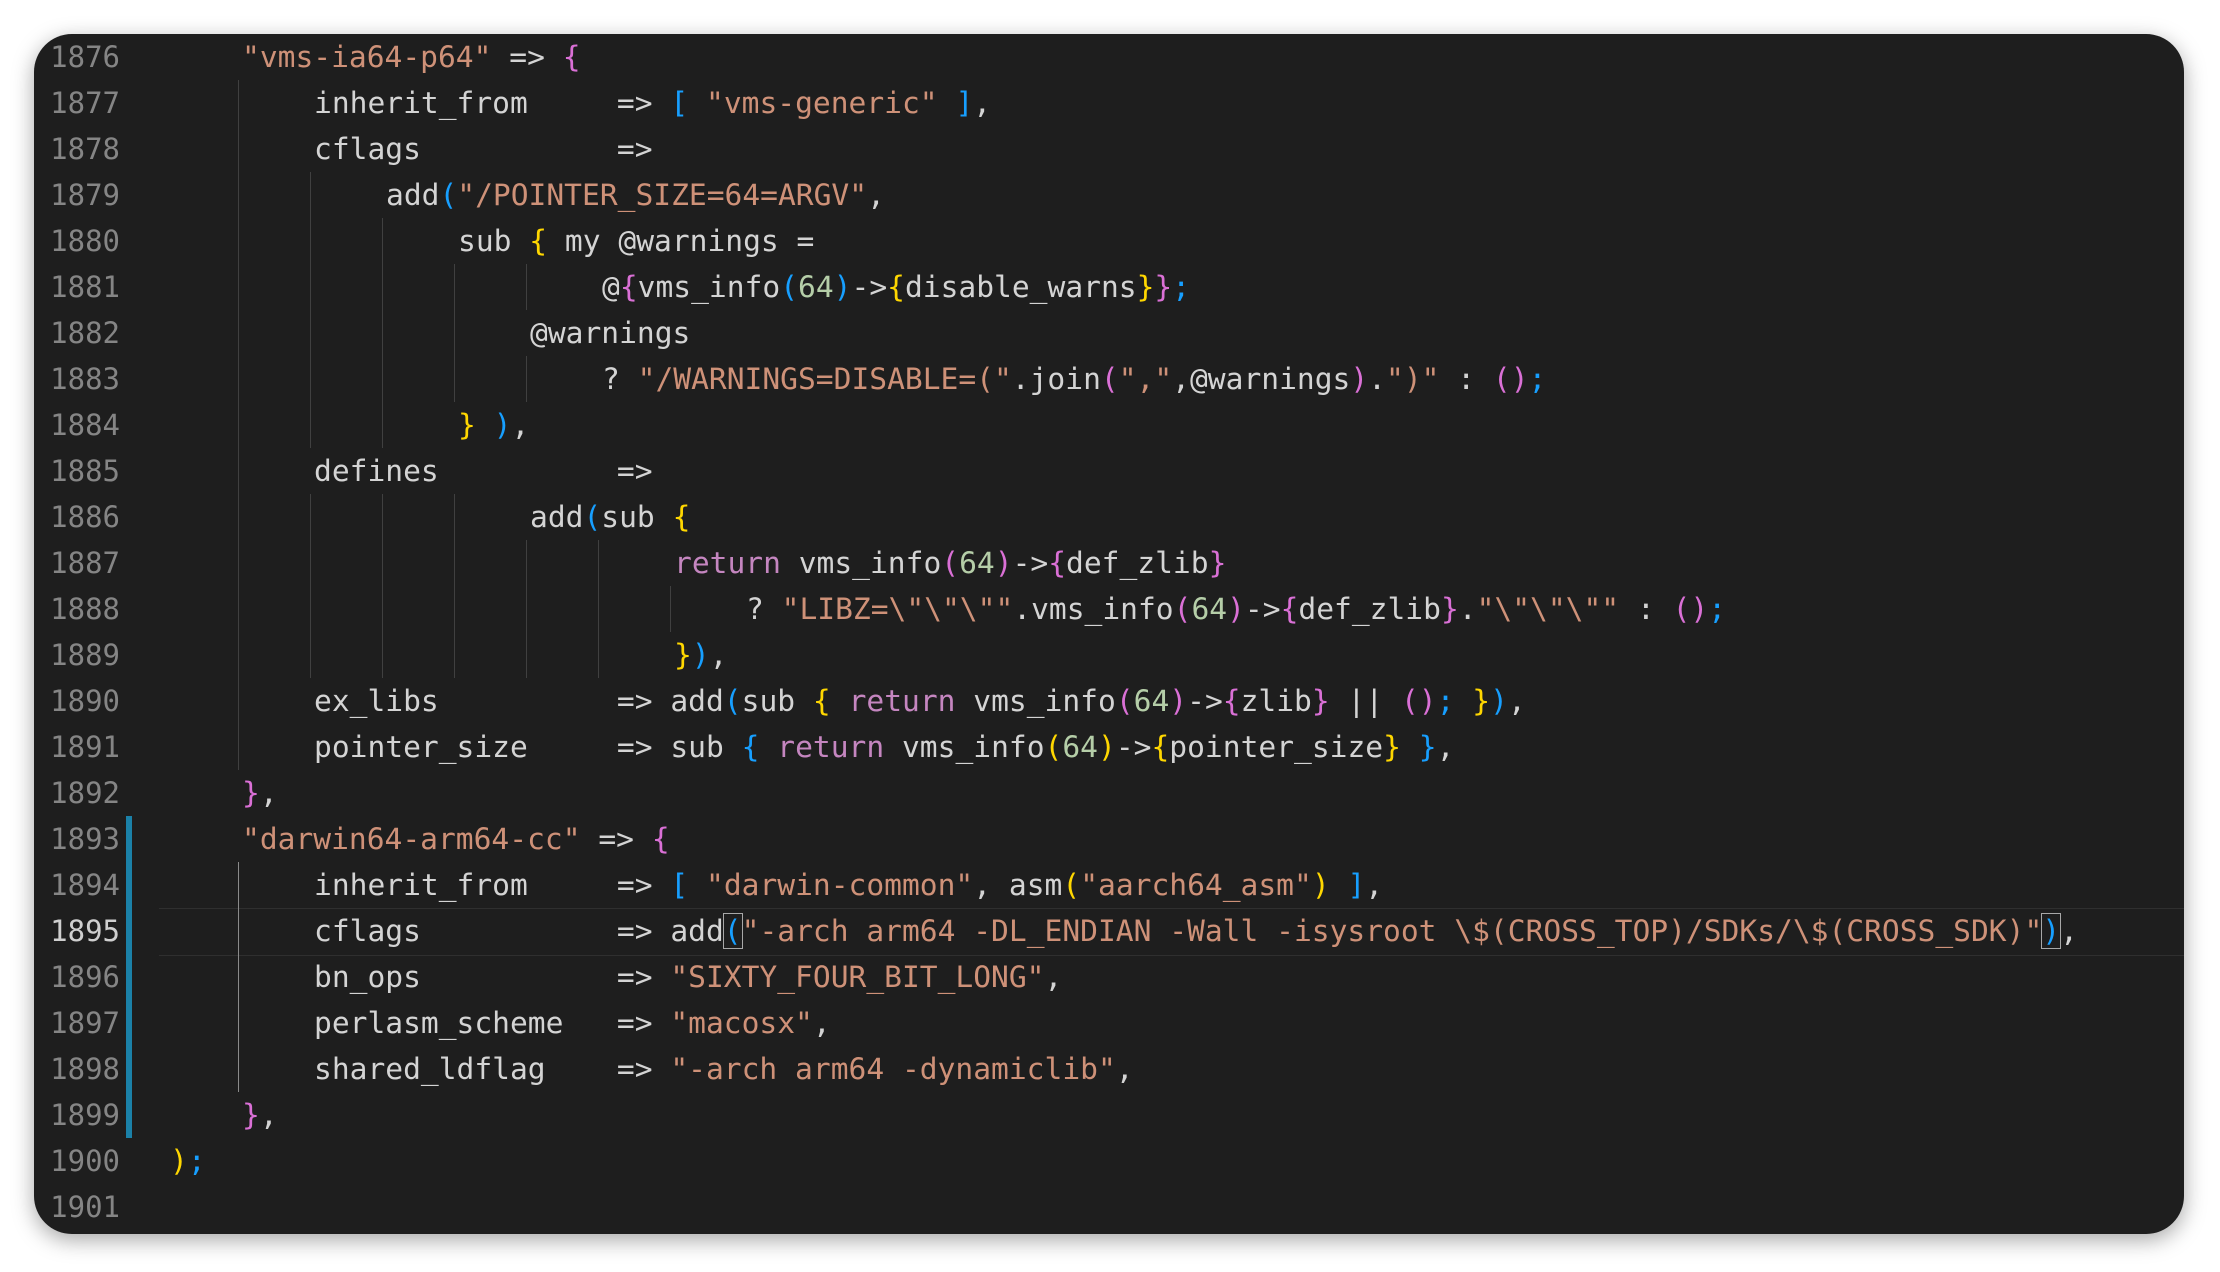 The height and width of the screenshot is (1272, 2220). I want to click on line-number: 1897, so click(85, 1023).